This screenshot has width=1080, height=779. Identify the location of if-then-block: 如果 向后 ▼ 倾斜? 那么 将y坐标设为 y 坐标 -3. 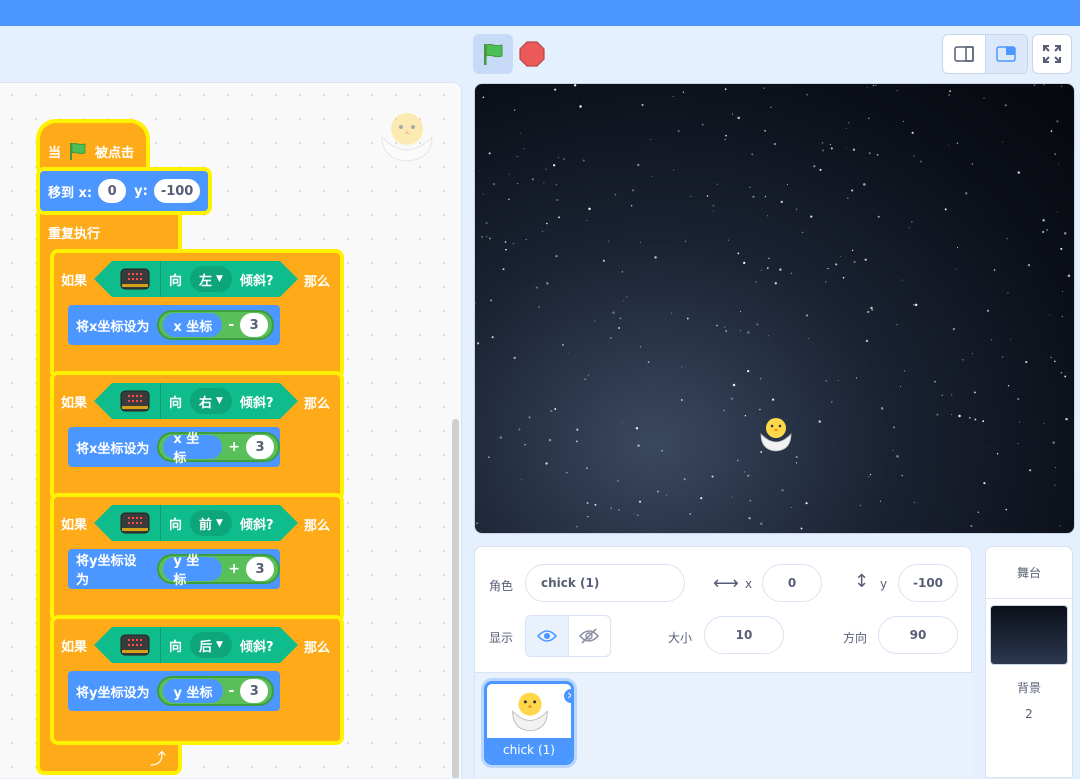
(197, 680).